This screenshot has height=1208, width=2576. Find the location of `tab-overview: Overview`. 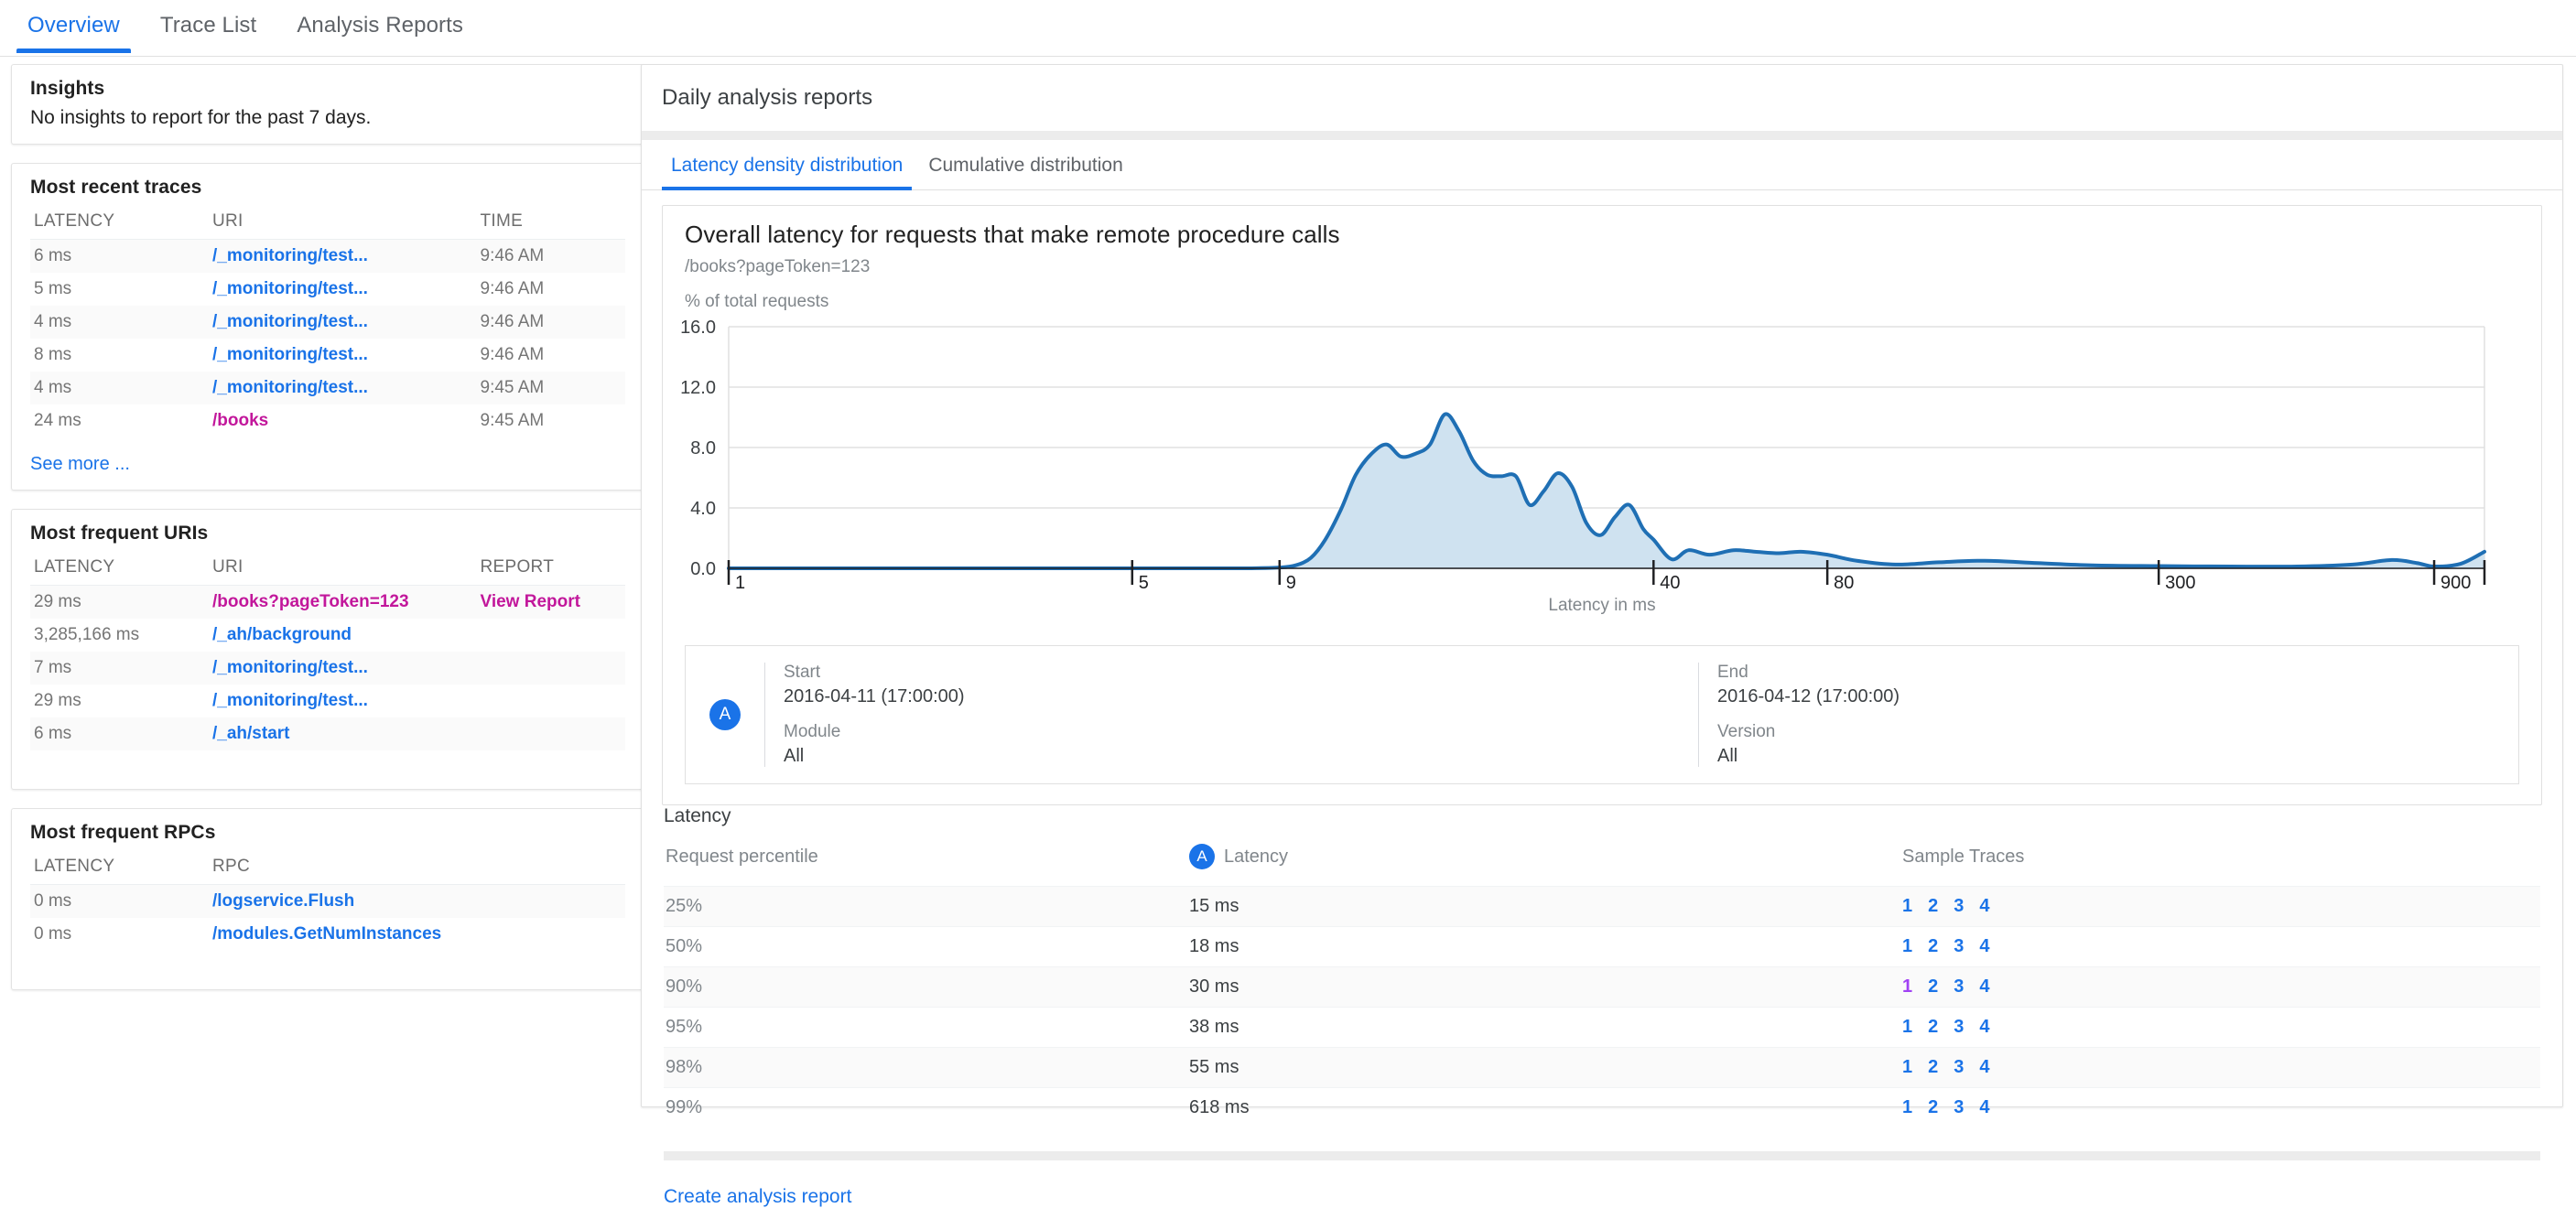

tab-overview: Overview is located at coordinates (73, 26).